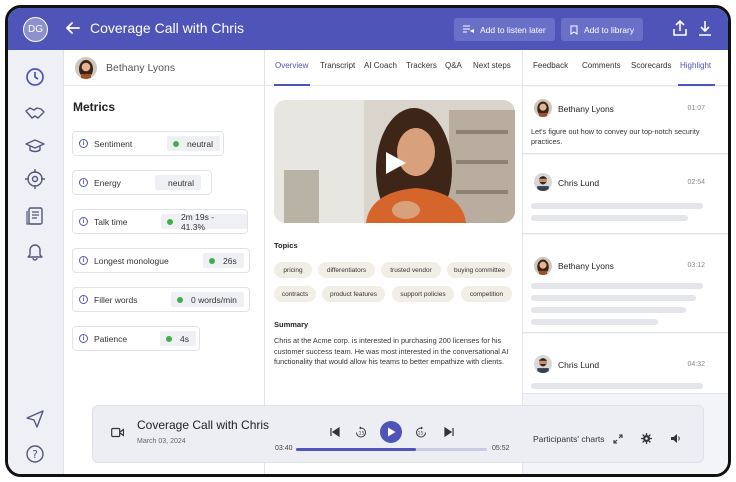 This screenshot has height=482, width=736. I want to click on add-to-library-button: Add to library, so click(602, 29).